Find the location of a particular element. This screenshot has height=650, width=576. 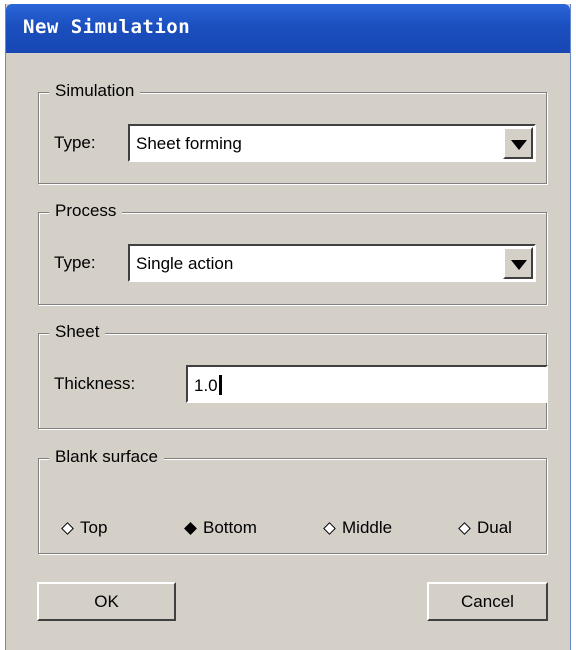

blank-surface-group-legend: Blank surface is located at coordinates (106, 457).